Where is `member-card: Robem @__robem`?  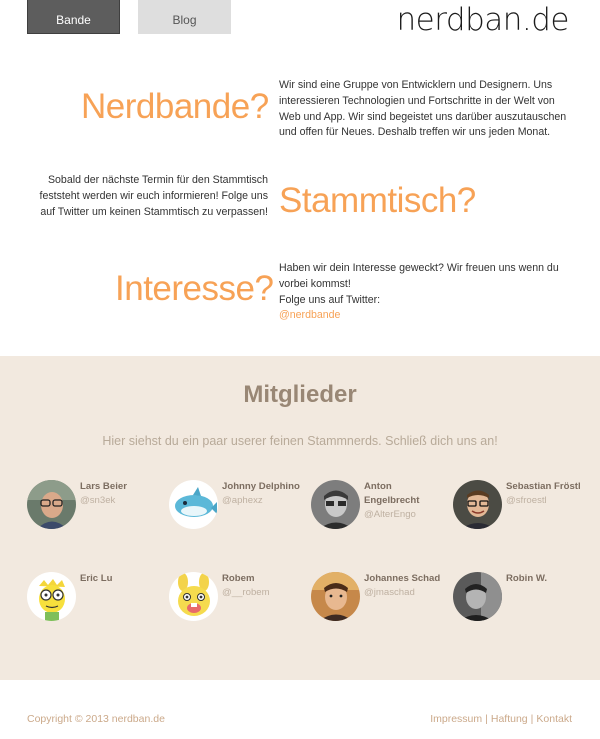
member-card: Robem @__robem is located at coordinates (239, 604).